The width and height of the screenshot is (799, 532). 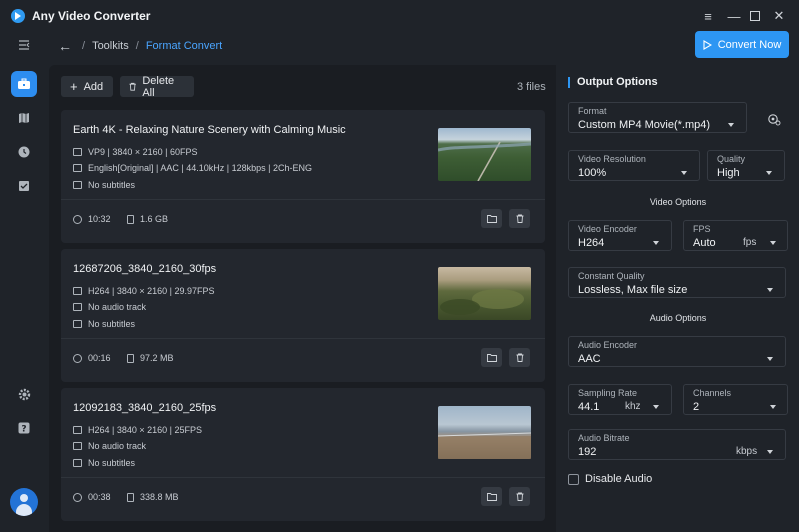 I want to click on audio-encoder-value: AAC, so click(x=589, y=359).